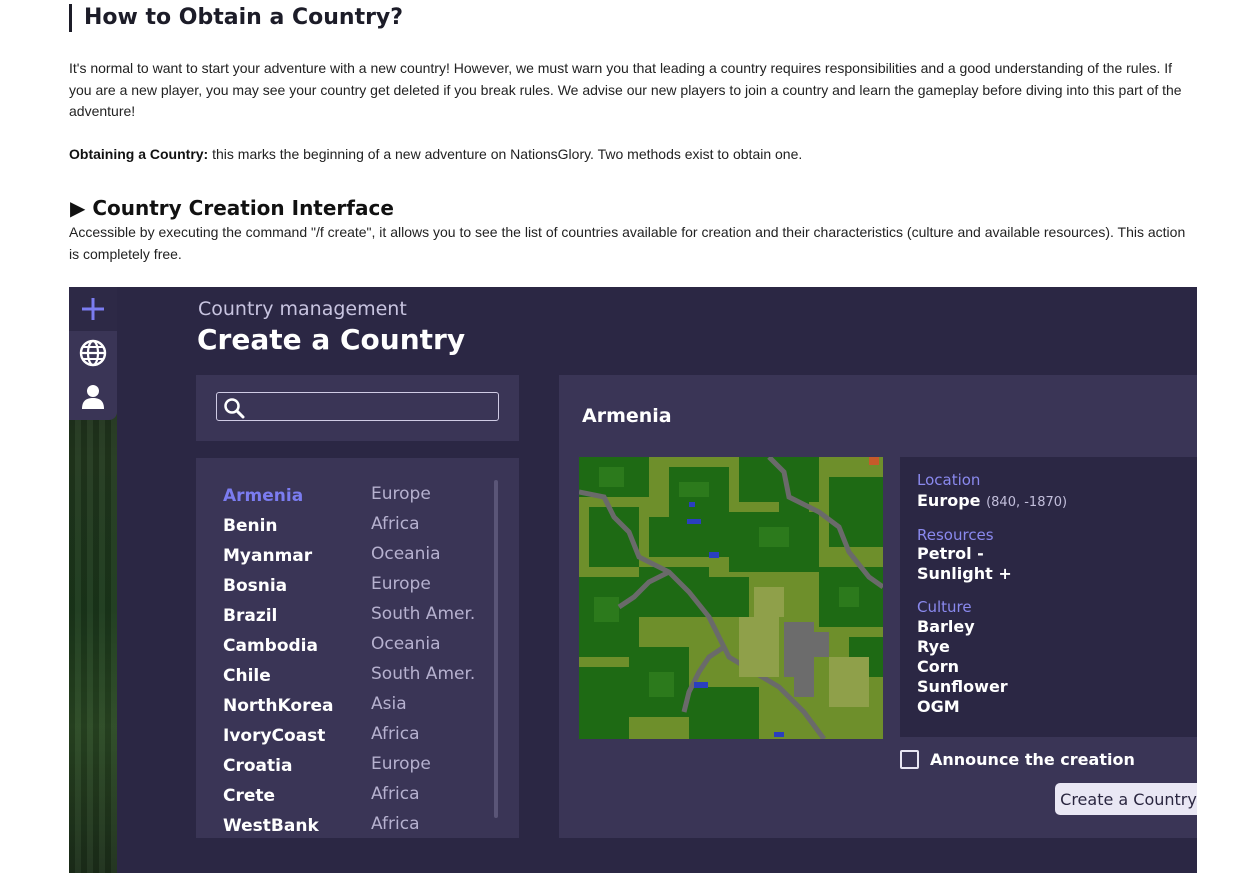  I want to click on country-name: Benin, so click(250, 526).